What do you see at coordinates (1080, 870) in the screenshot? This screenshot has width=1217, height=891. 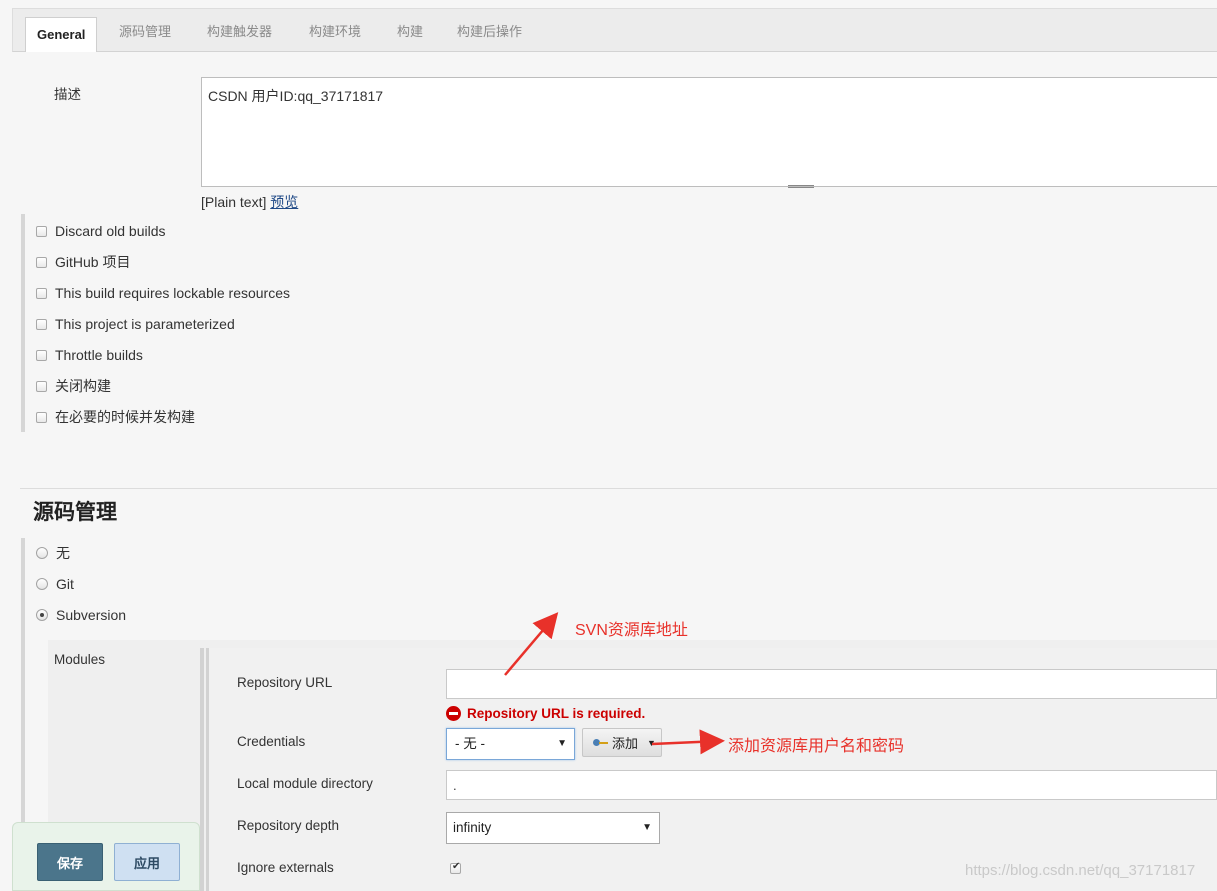 I see `watermark: https://blog.csdn.net/qq_37171817` at bounding box center [1080, 870].